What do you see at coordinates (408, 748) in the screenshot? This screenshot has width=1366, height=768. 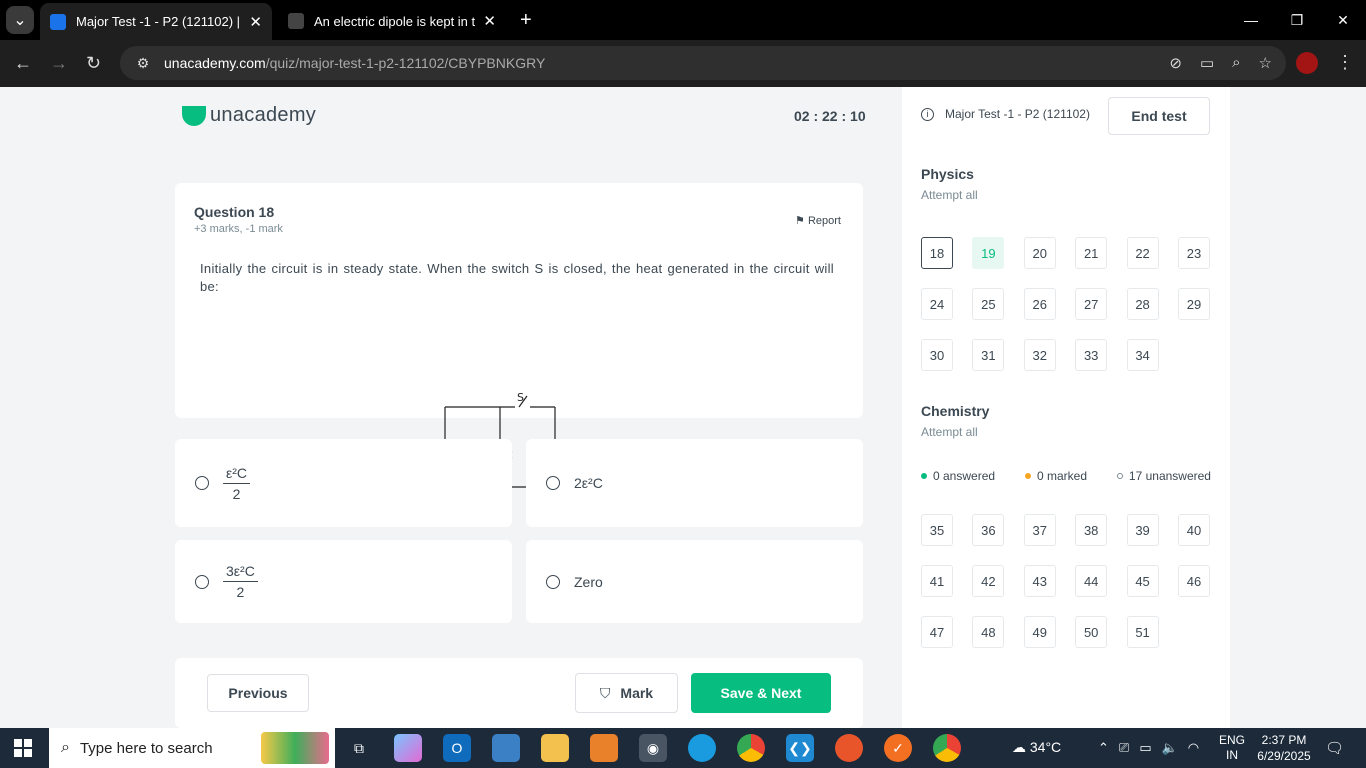 I see `copilot-icon` at bounding box center [408, 748].